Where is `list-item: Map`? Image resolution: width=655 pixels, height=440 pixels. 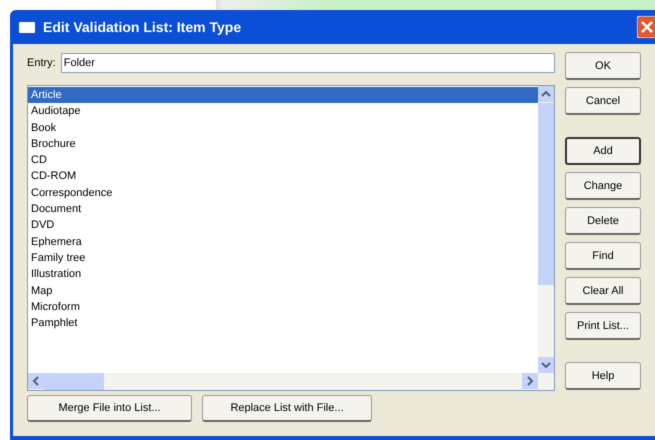 list-item: Map is located at coordinates (283, 290).